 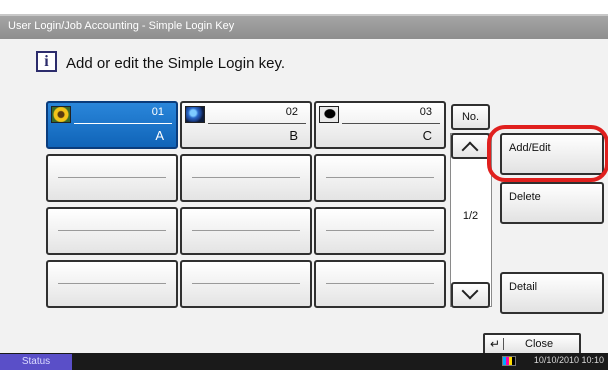 I want to click on toner-icon, so click(x=509, y=361).